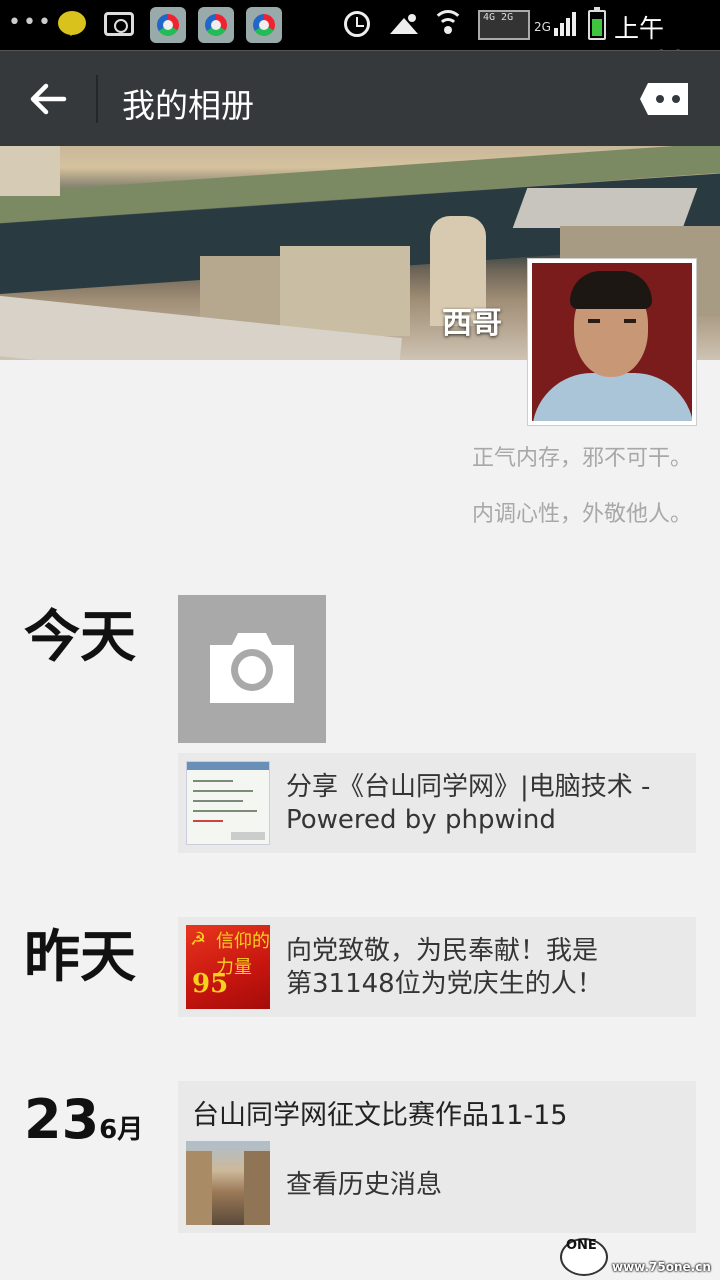 This screenshot has width=720, height=1280. What do you see at coordinates (188, 105) in the screenshot?
I see `page-title: 我的相册` at bounding box center [188, 105].